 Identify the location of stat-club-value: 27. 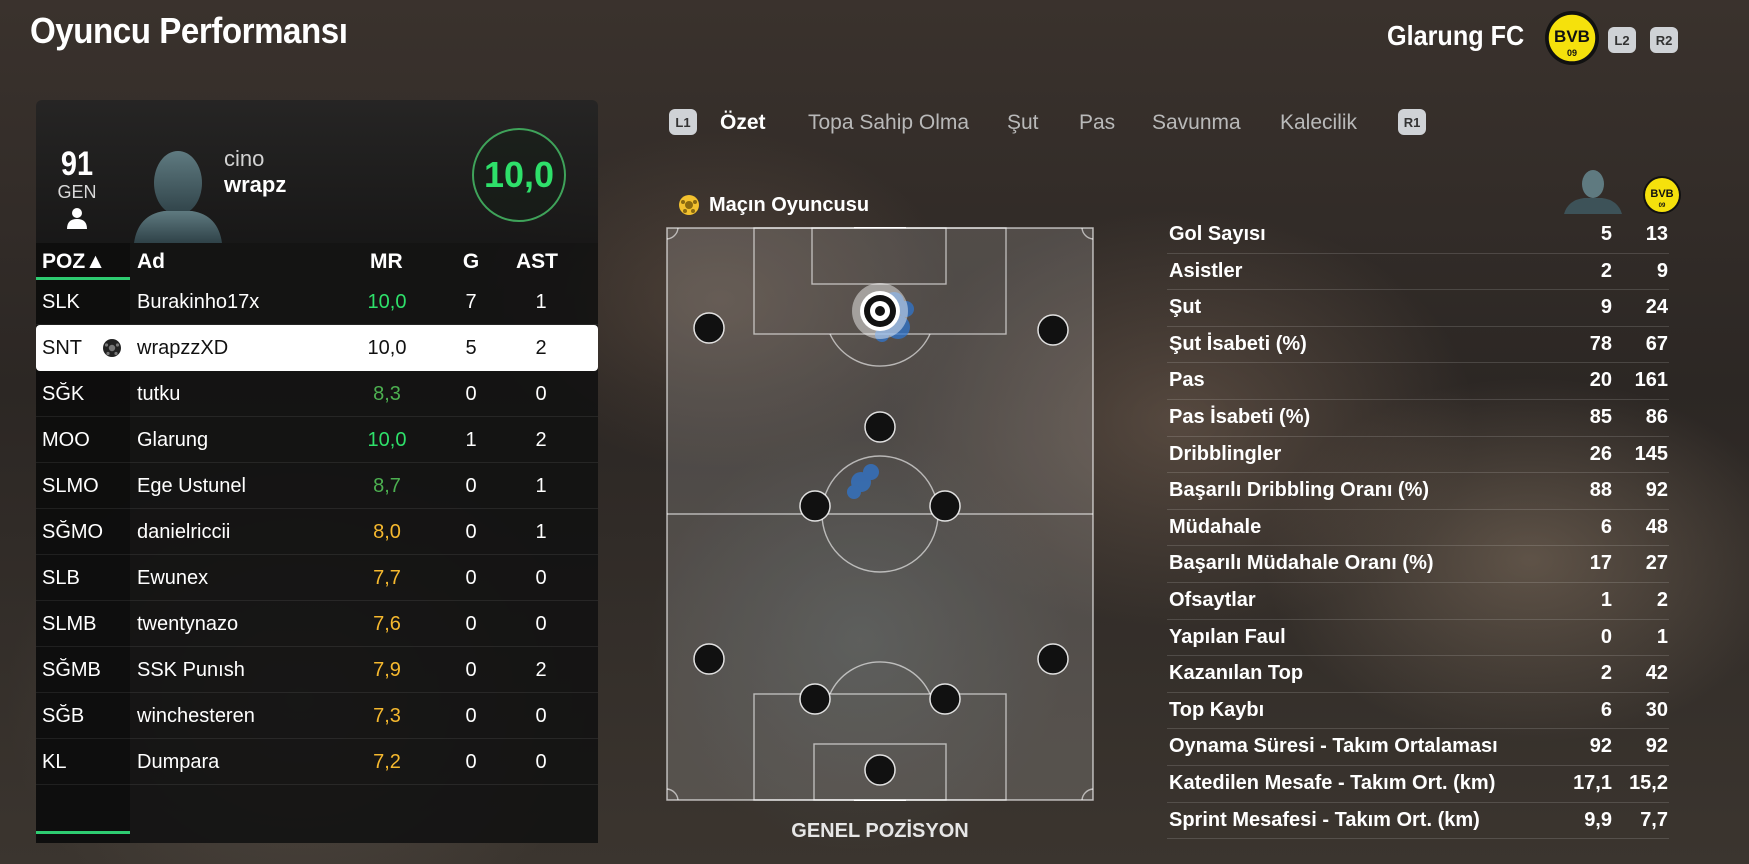
(1656, 563).